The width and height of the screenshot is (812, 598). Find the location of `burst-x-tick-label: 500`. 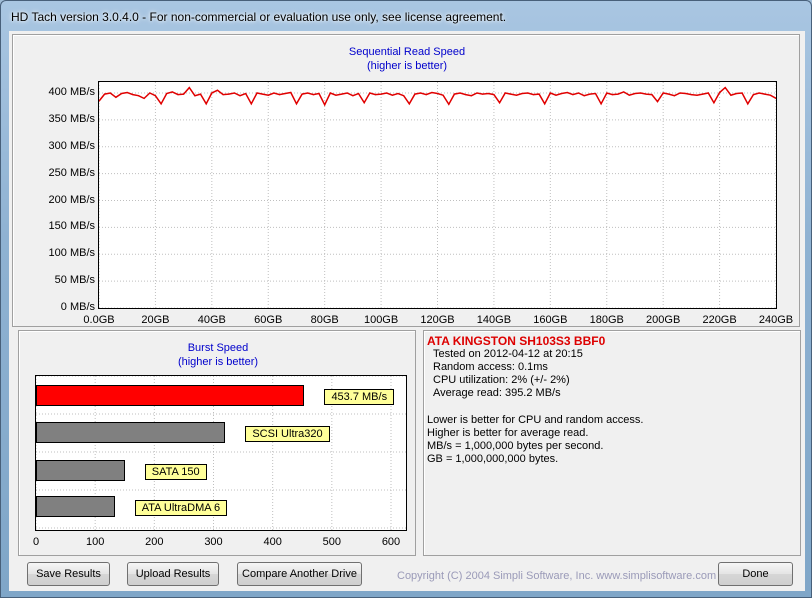

burst-x-tick-label: 500 is located at coordinates (331, 542).